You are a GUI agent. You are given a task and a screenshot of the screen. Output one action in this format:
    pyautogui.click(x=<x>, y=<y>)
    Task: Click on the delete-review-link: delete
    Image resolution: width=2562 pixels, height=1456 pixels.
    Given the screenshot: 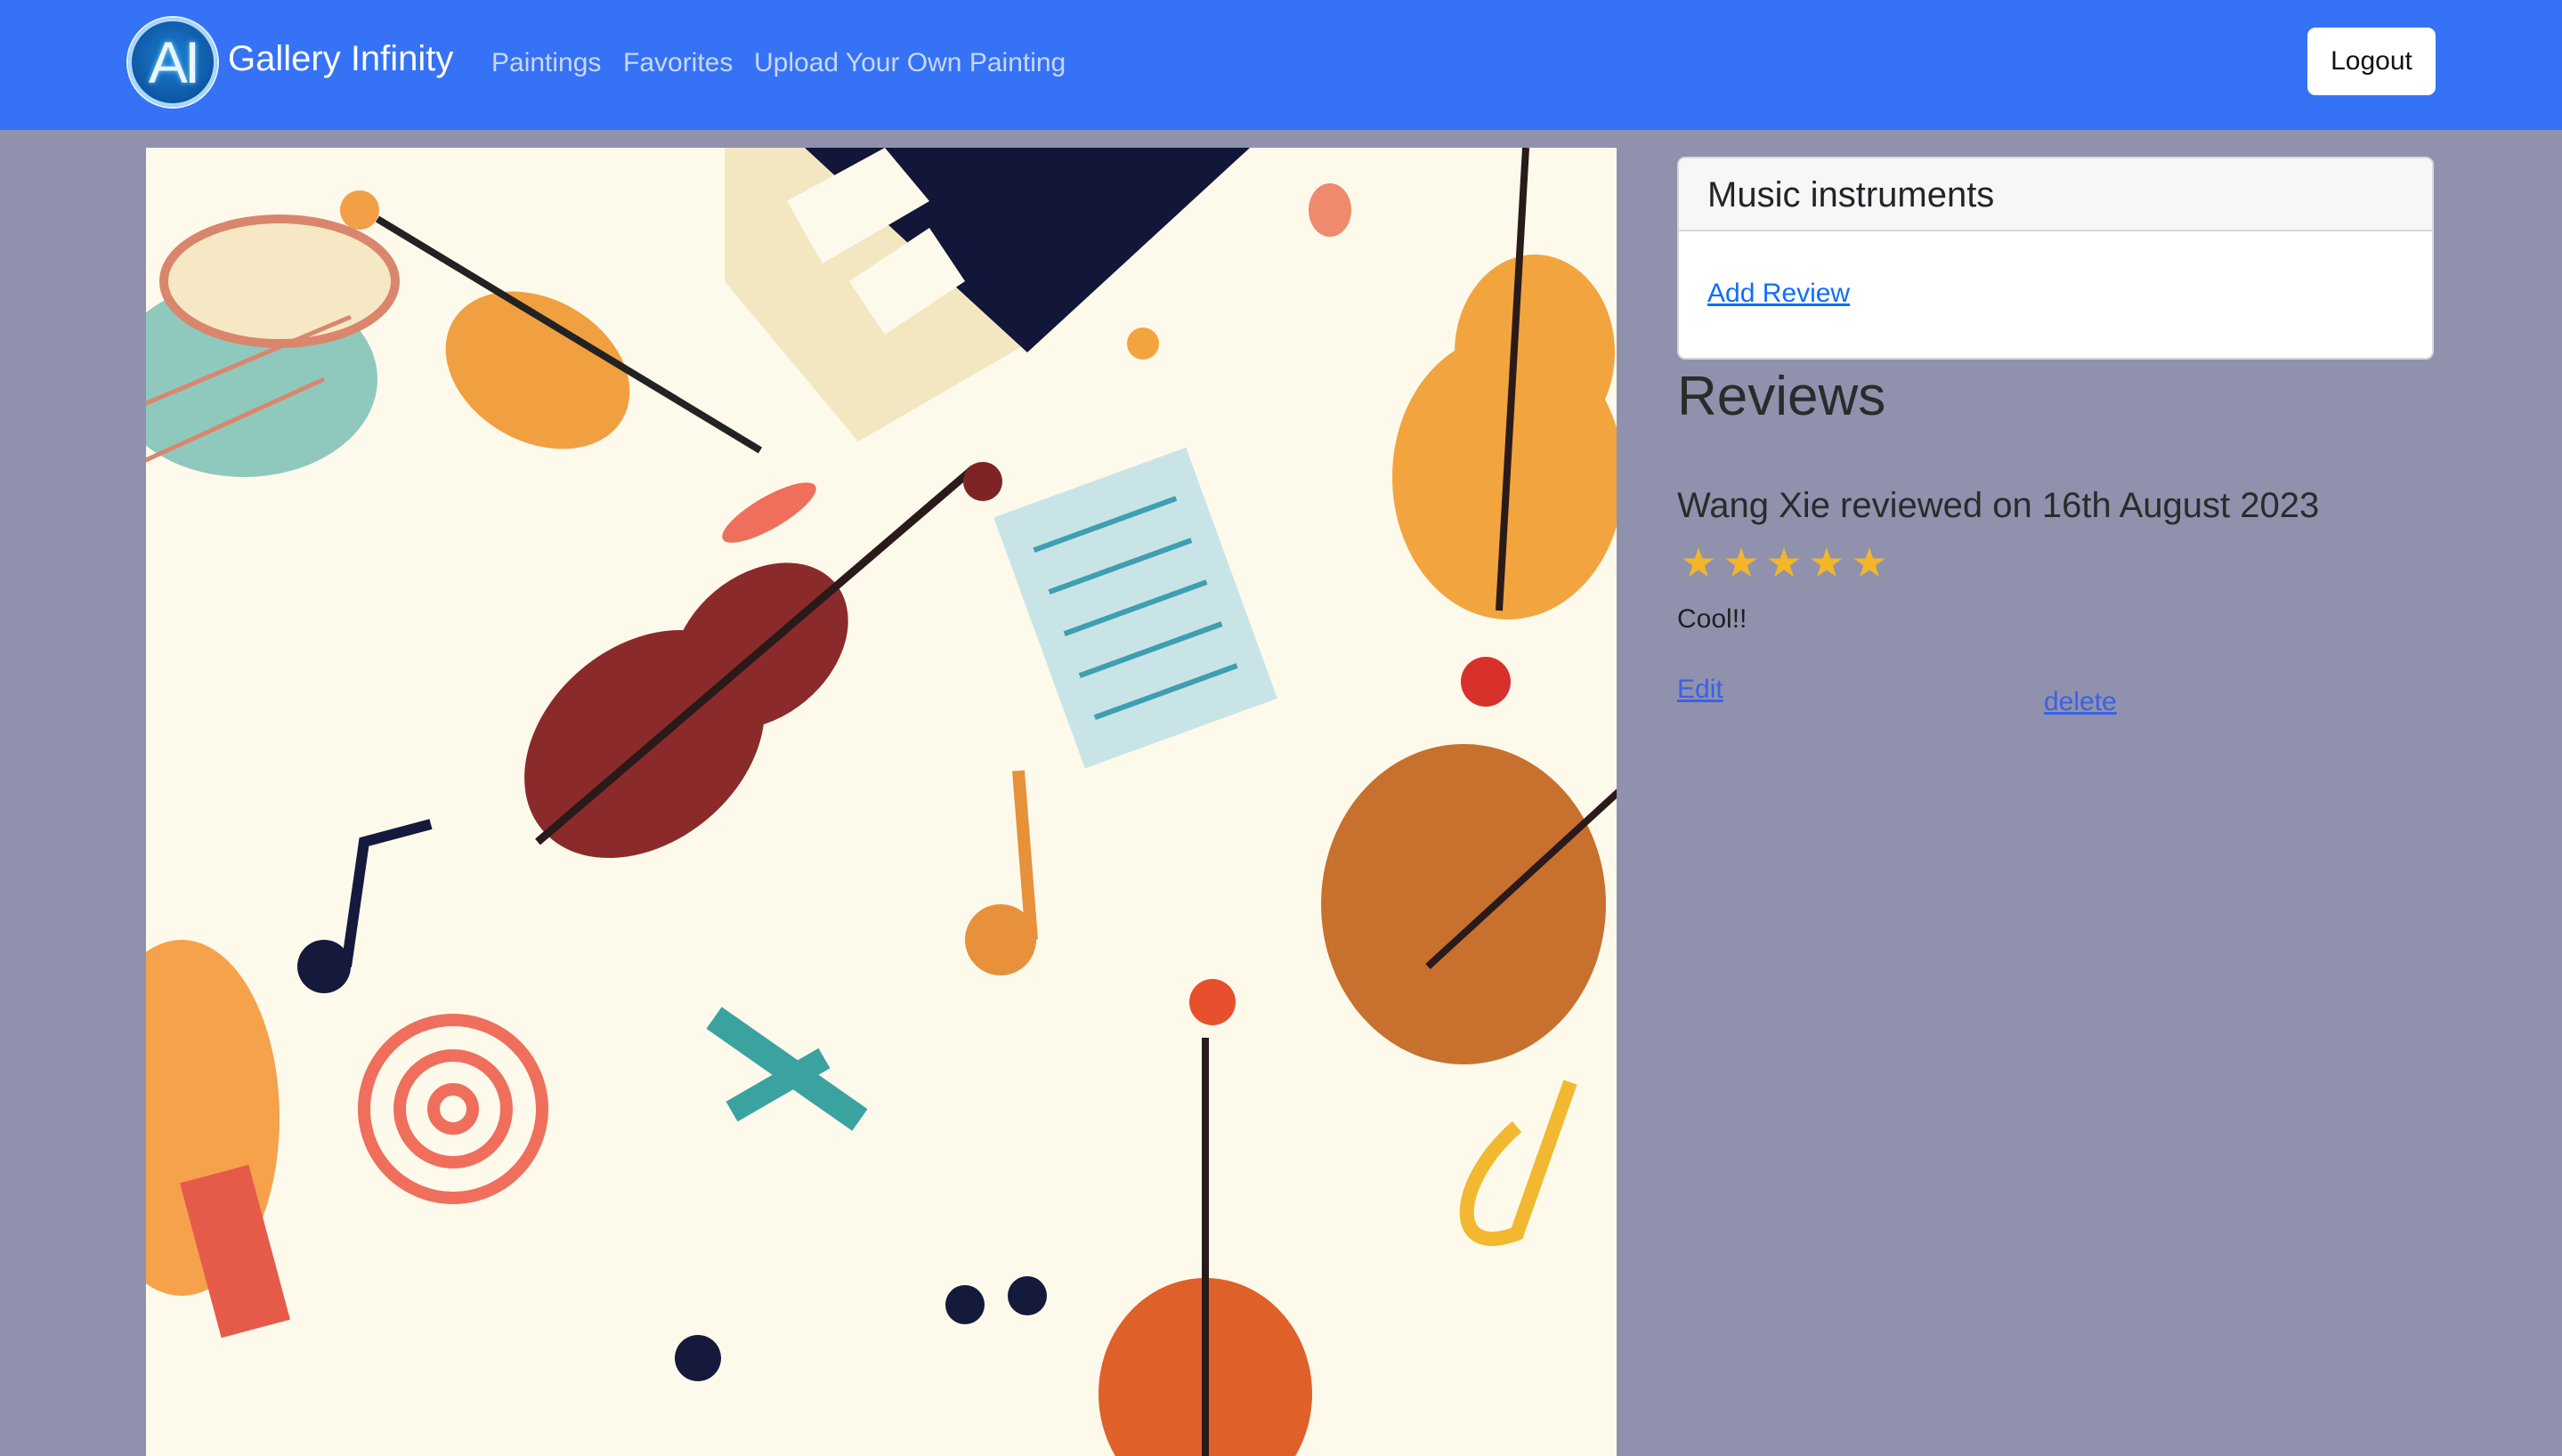 What is the action you would take?
    pyautogui.click(x=2080, y=702)
    